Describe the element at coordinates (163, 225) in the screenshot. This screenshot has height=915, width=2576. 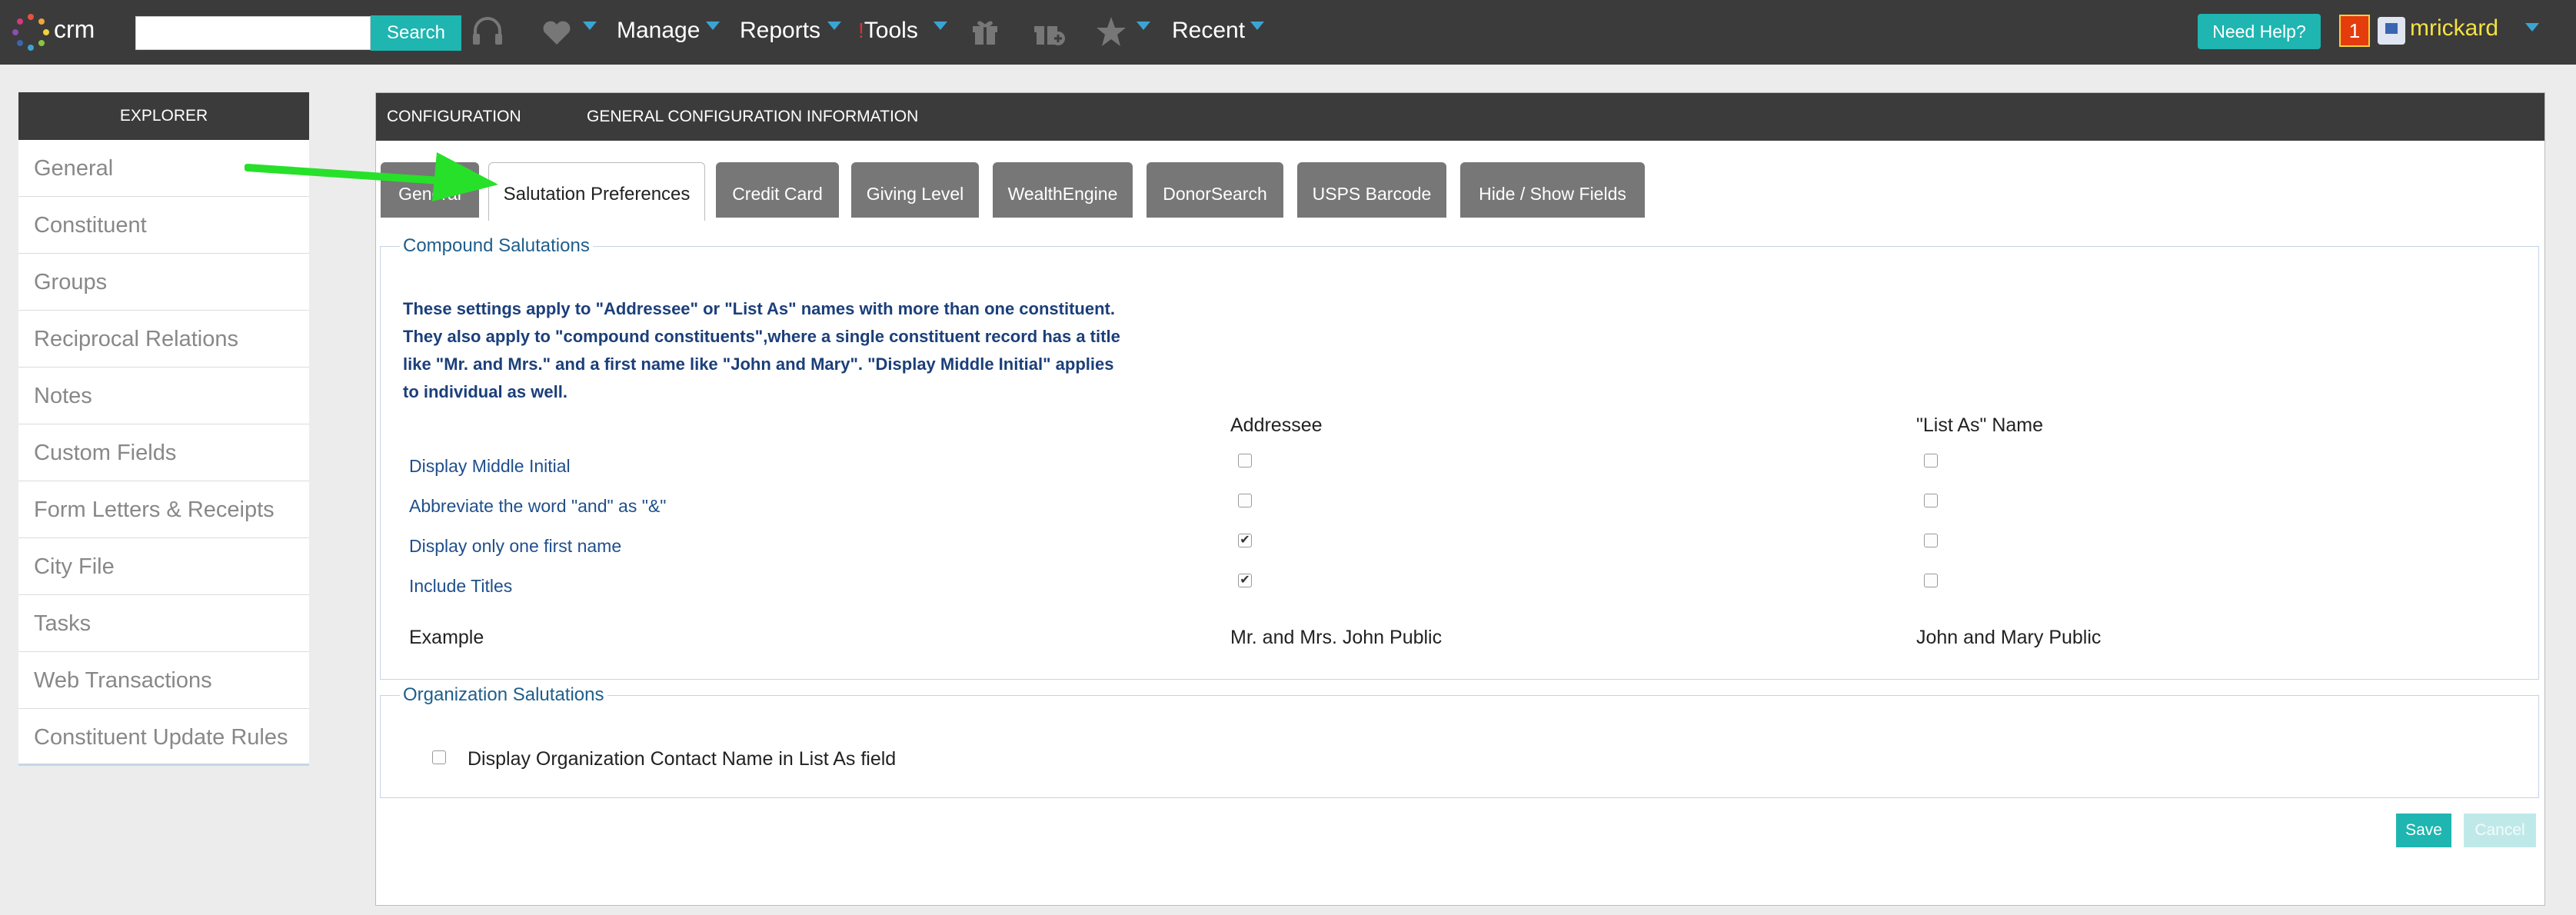
I see `explorer-item-constituent: Constituent` at that location.